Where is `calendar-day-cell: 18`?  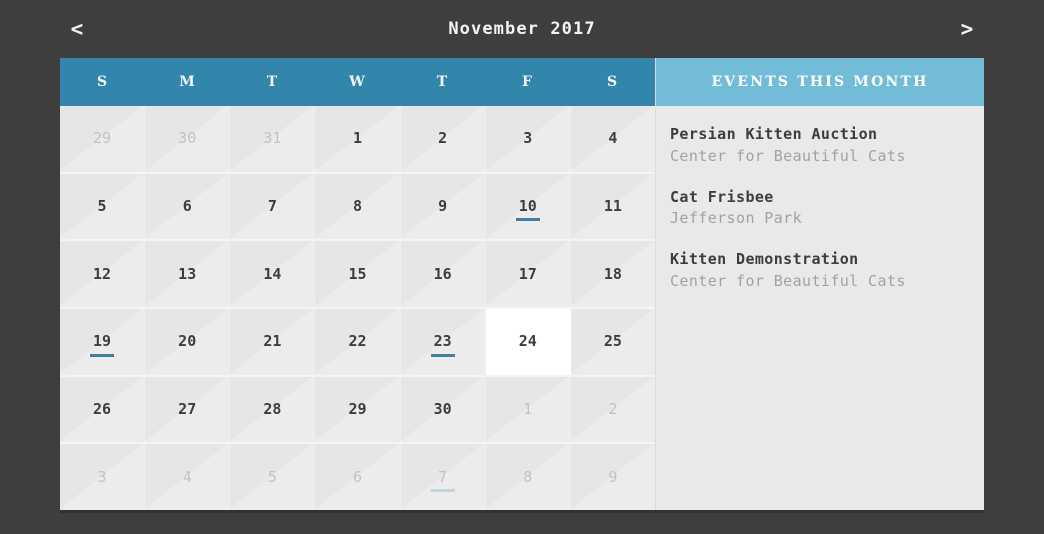
calendar-day-cell: 18 is located at coordinates (612, 274).